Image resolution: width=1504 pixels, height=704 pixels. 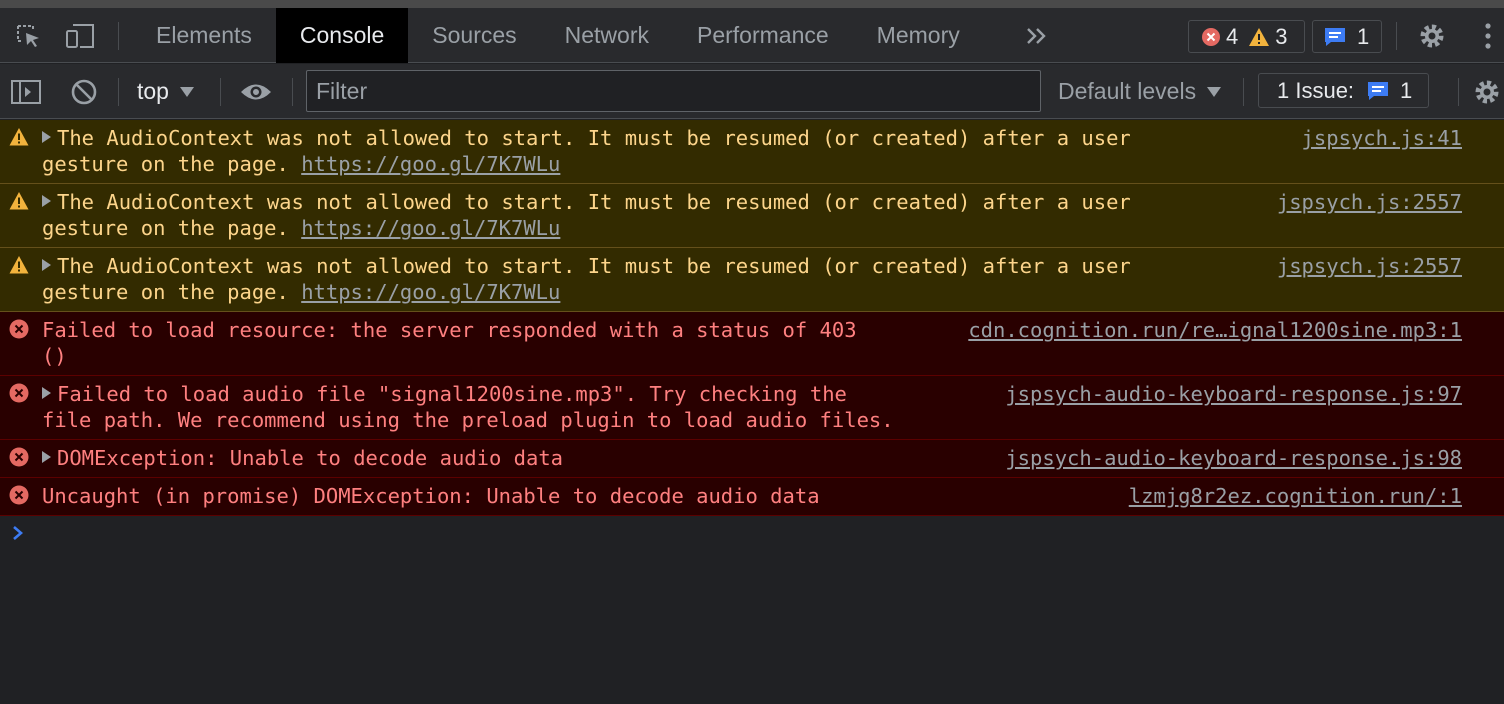 What do you see at coordinates (28, 35) in the screenshot?
I see `inspect-element-icon` at bounding box center [28, 35].